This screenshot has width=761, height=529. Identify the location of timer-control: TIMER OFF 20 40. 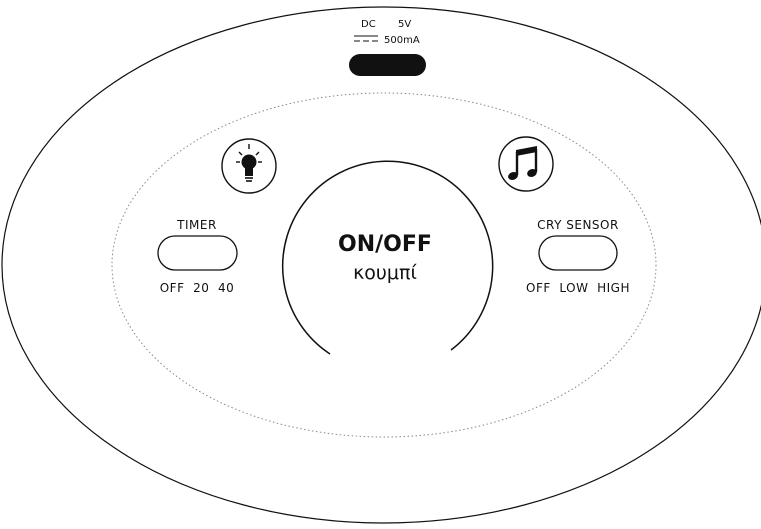
(197, 256).